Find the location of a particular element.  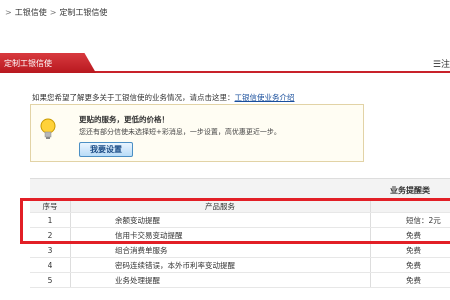

row-no: 3 is located at coordinates (50, 250).